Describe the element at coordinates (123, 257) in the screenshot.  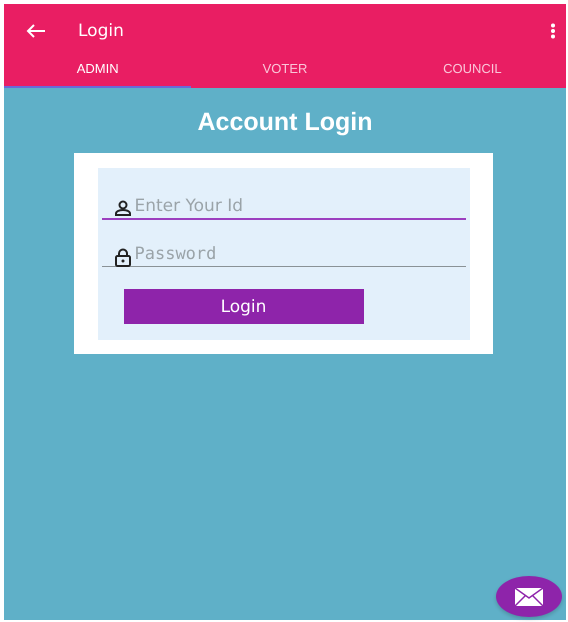
I see `lock-icon` at that location.